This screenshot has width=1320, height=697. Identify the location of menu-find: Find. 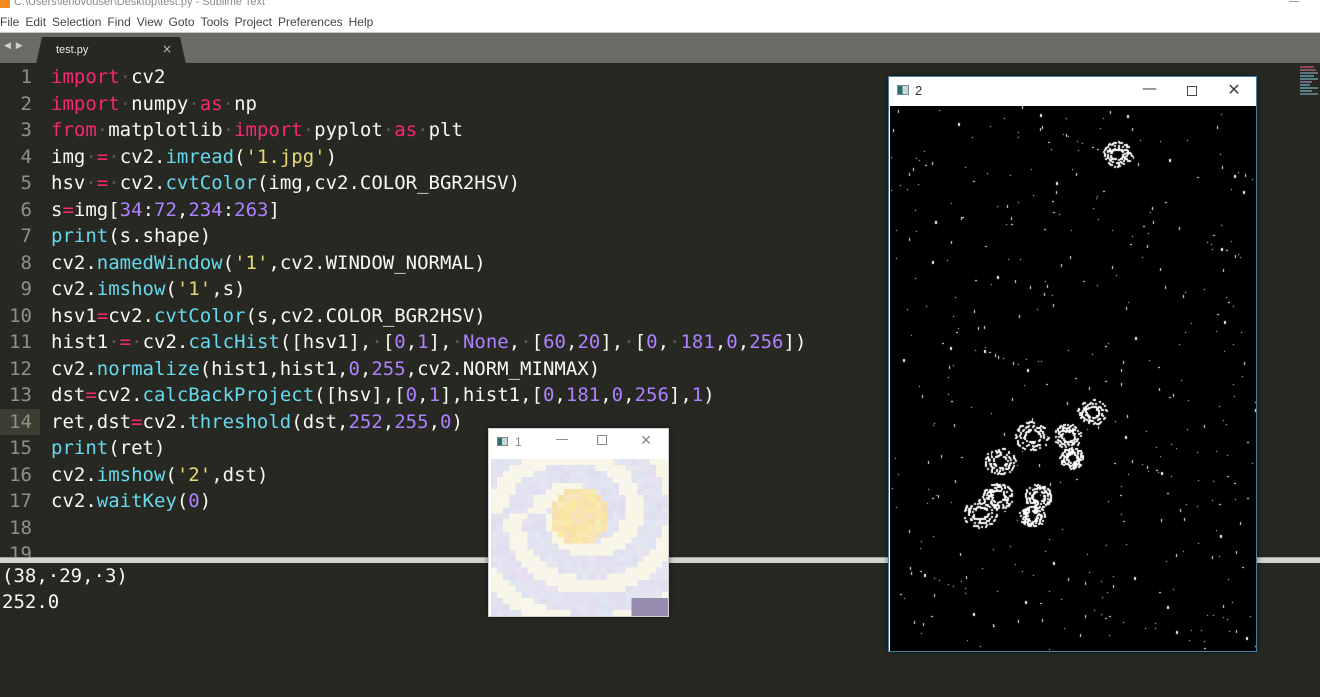
(118, 22).